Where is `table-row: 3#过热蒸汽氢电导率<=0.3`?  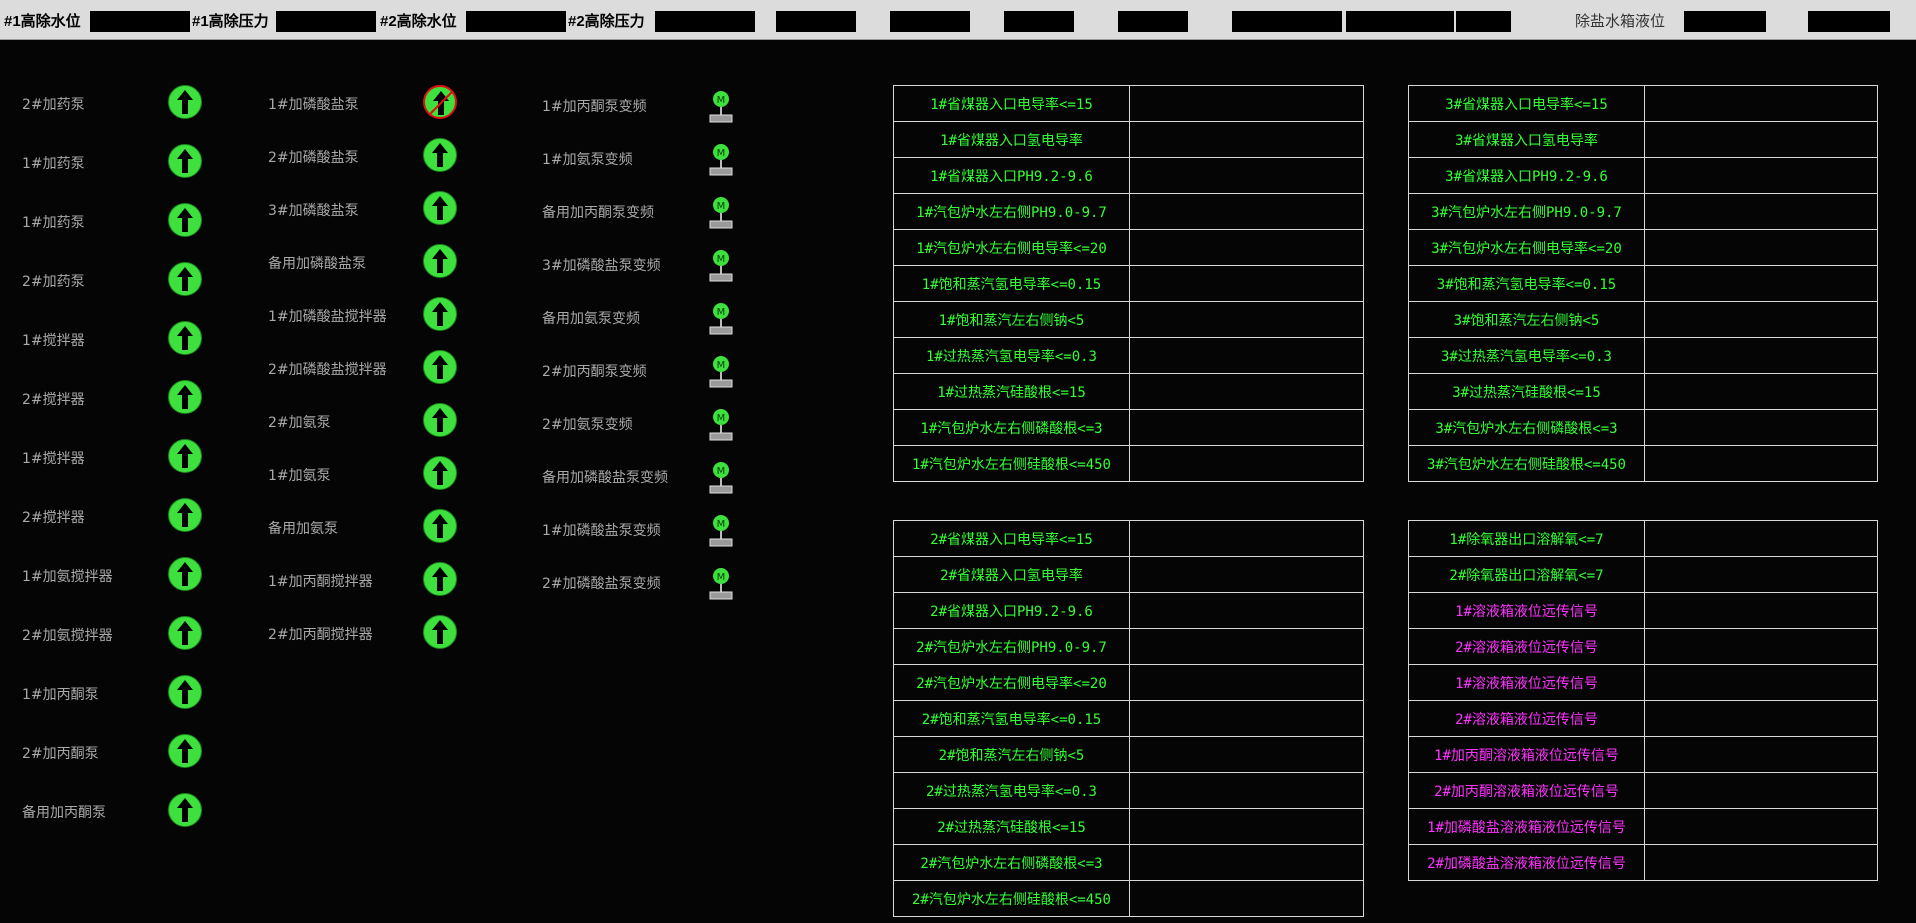 table-row: 3#过热蒸汽氢电导率<=0.3 is located at coordinates (1643, 355).